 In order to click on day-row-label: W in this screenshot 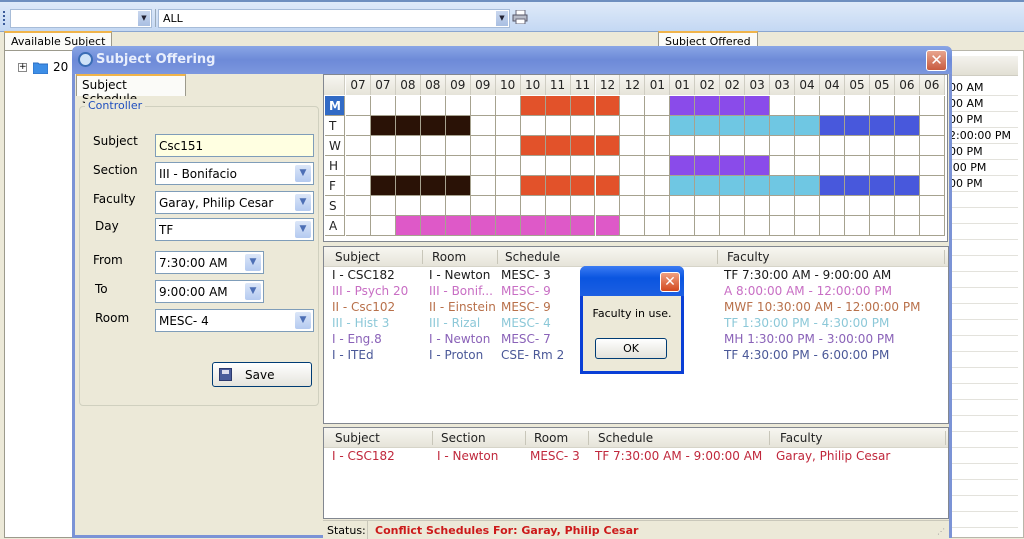, I will do `click(335, 146)`.